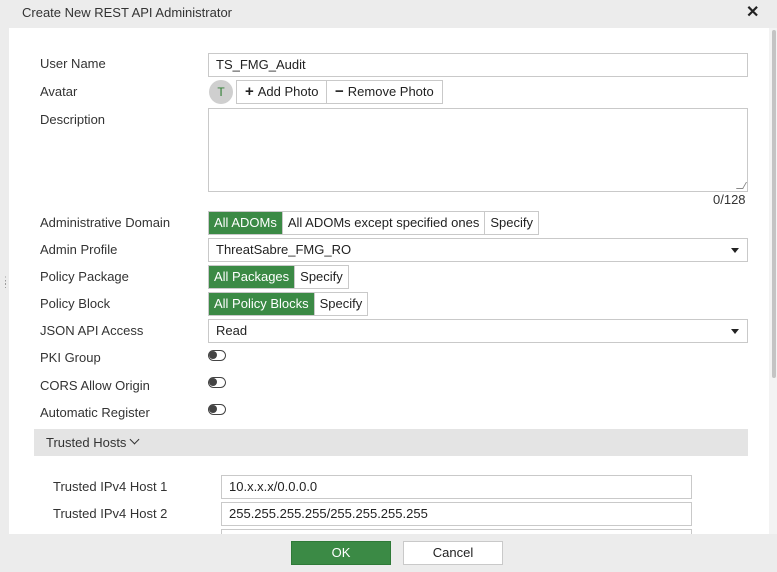 This screenshot has height=572, width=777. I want to click on policy-block-label: Policy Block, so click(75, 303).